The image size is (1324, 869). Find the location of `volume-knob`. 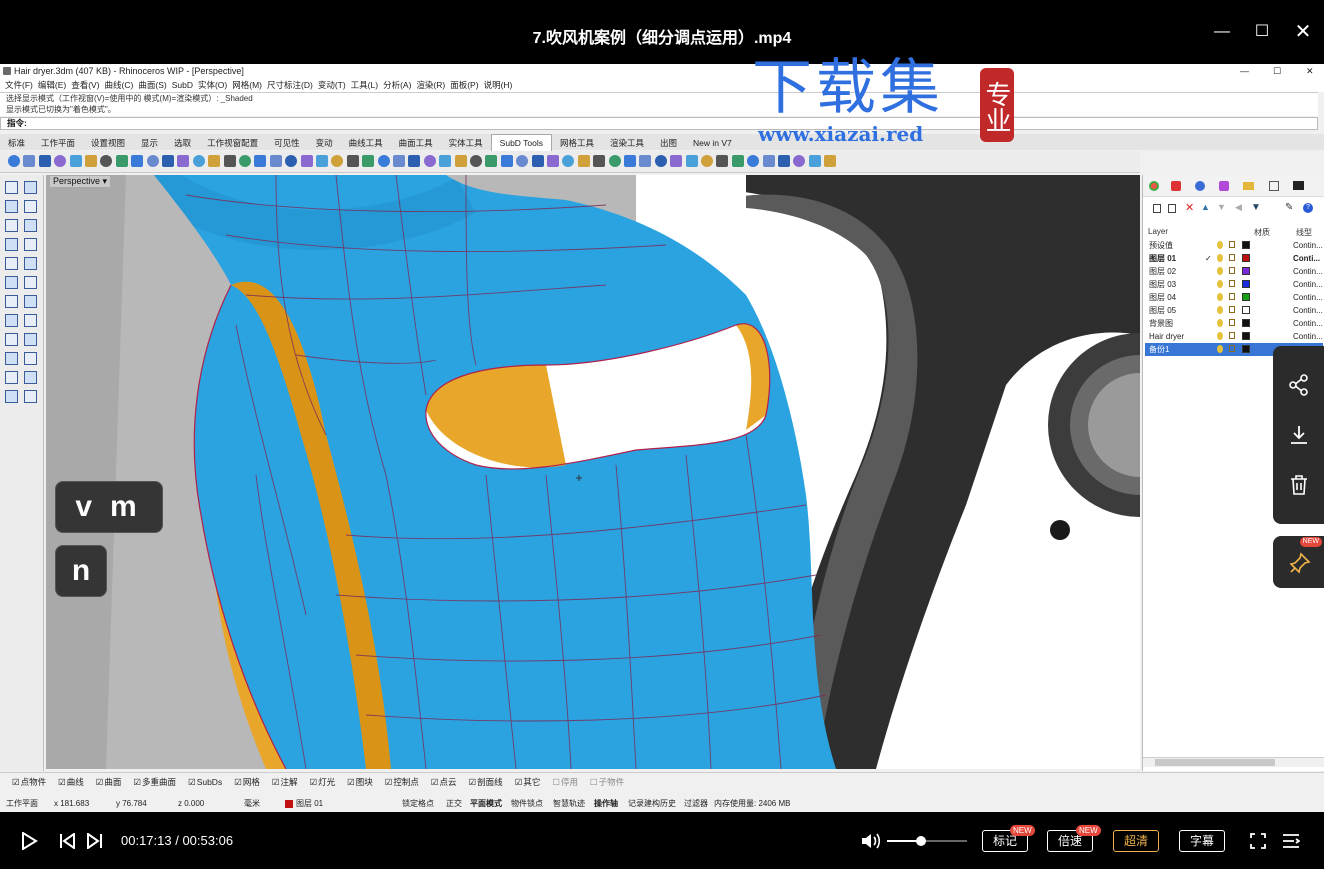

volume-knob is located at coordinates (920, 841).